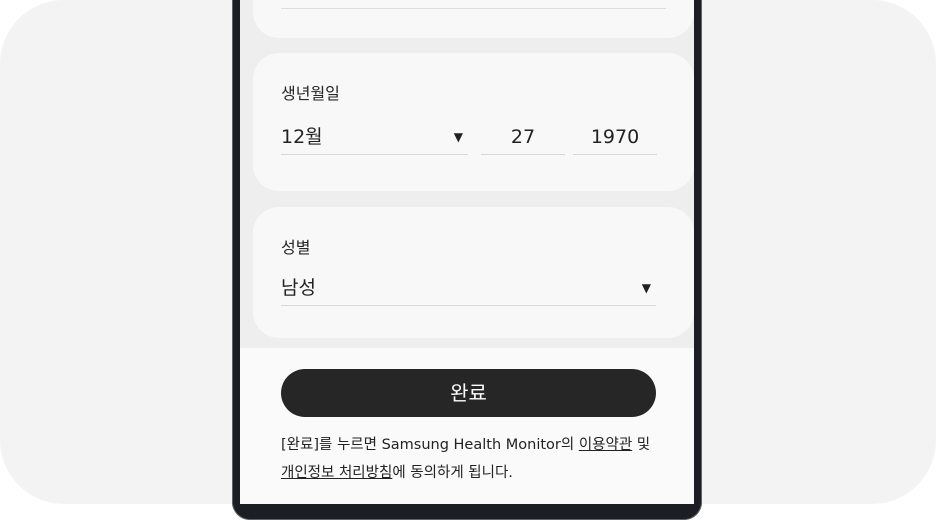 The image size is (936, 520). I want to click on done-button: 완료, so click(468, 393).